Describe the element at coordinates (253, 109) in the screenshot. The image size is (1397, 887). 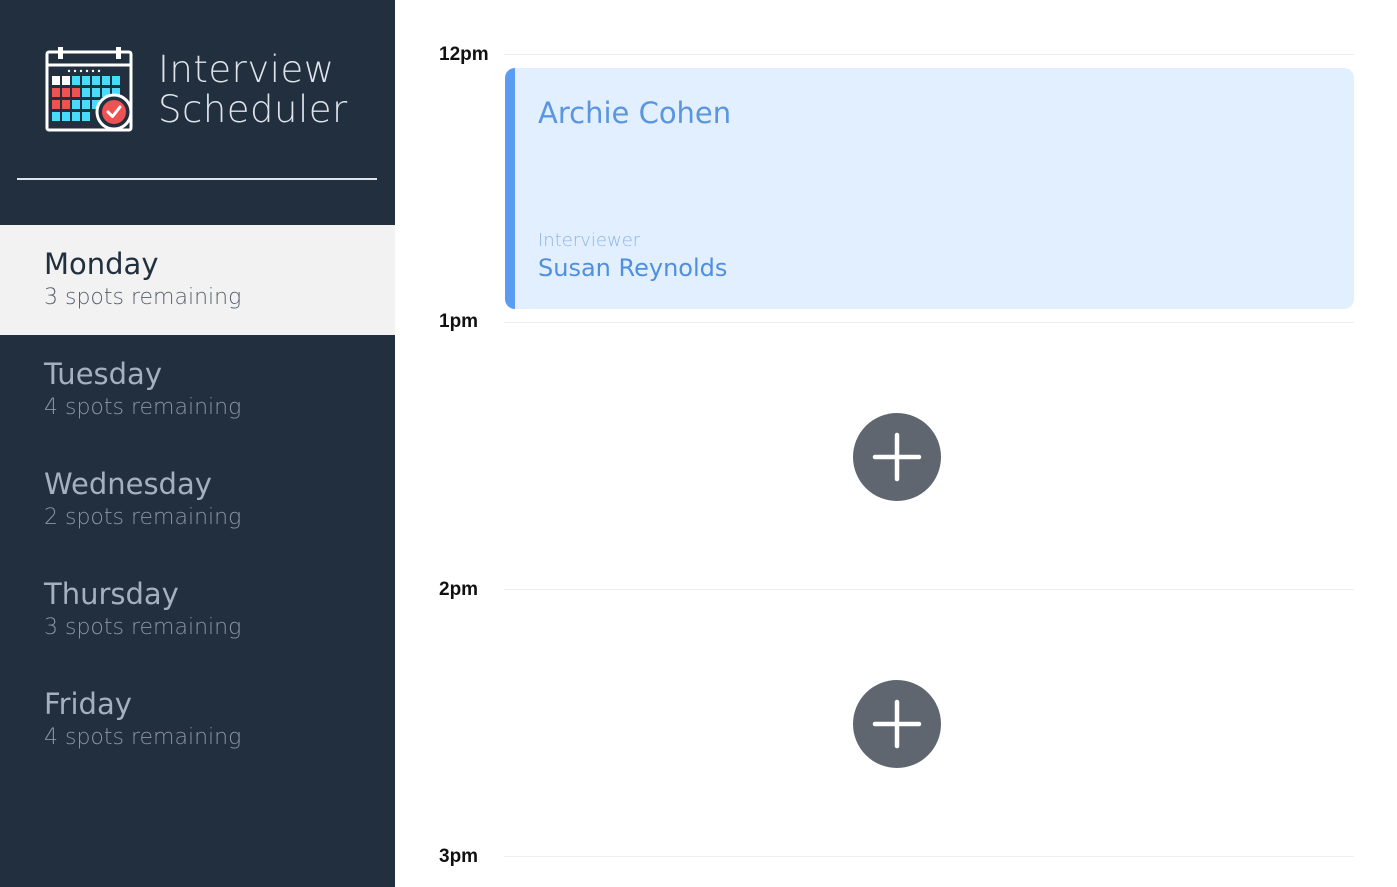
I see `app-title-line2: Scheduler` at that location.